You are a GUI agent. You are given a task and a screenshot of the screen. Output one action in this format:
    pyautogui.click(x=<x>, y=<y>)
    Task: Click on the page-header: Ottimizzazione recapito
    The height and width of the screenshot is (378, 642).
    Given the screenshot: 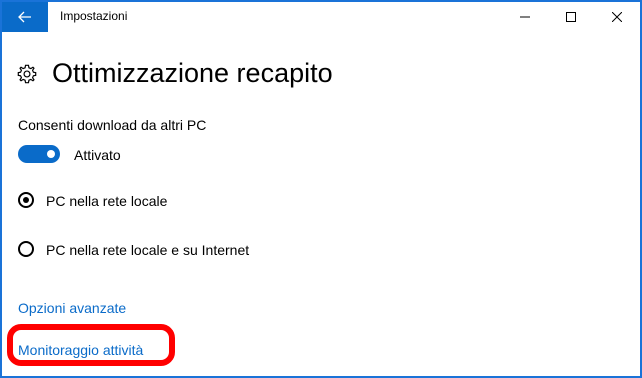 What is the action you would take?
    pyautogui.click(x=174, y=73)
    